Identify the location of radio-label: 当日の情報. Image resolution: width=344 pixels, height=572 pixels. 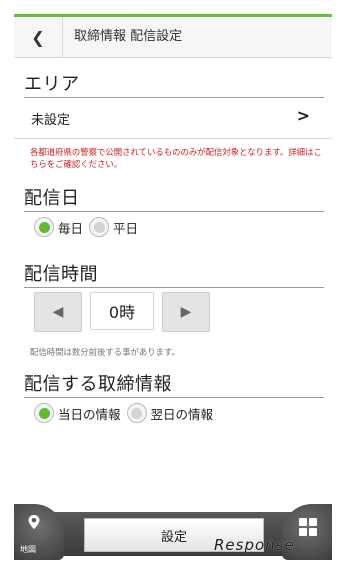
(89, 414).